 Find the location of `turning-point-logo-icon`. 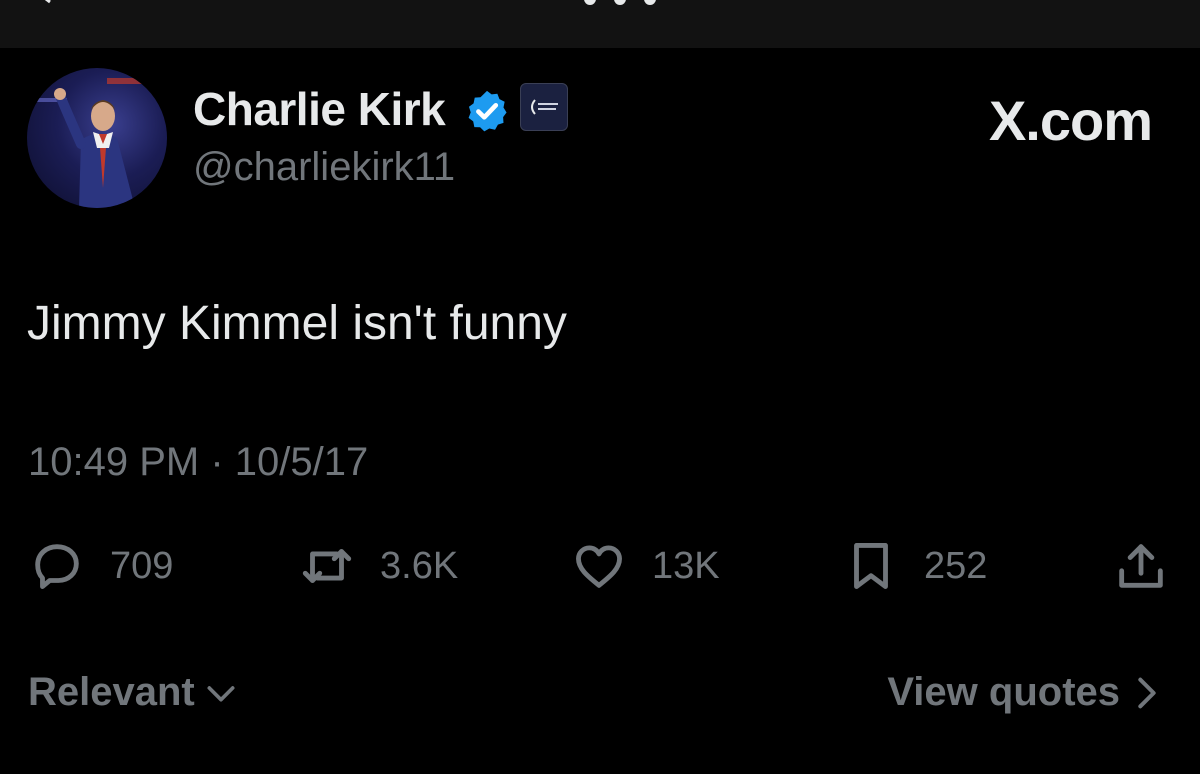

turning-point-logo-icon is located at coordinates (544, 107).